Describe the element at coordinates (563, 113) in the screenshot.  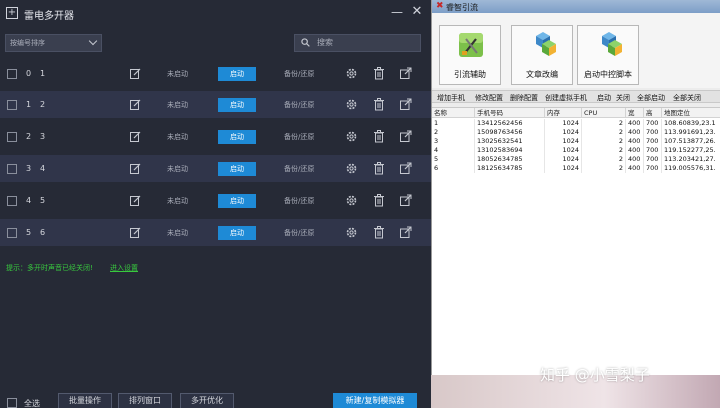
I see `column-header: 内存` at that location.